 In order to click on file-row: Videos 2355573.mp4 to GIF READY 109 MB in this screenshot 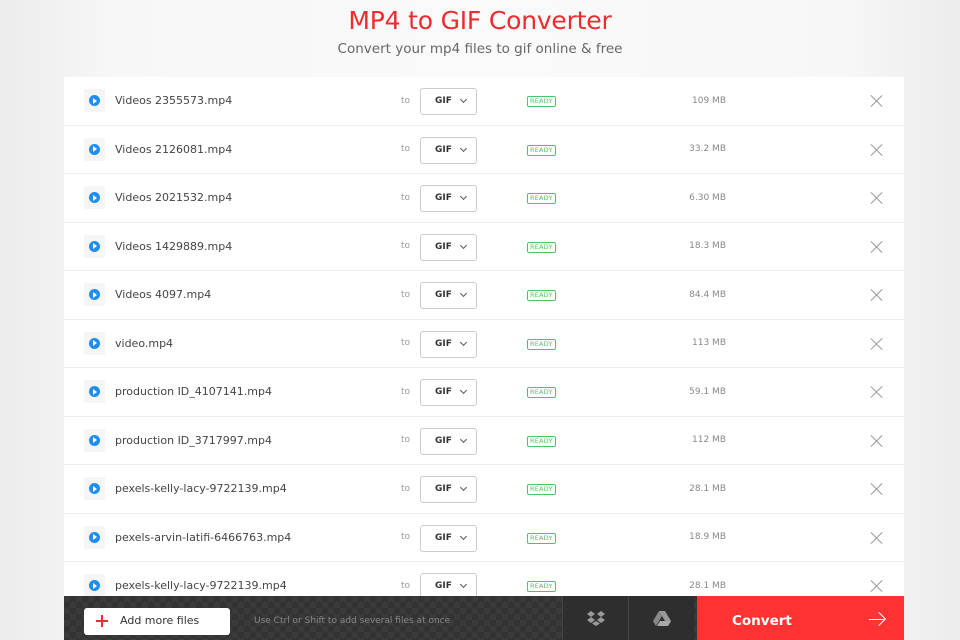, I will do `click(484, 101)`.